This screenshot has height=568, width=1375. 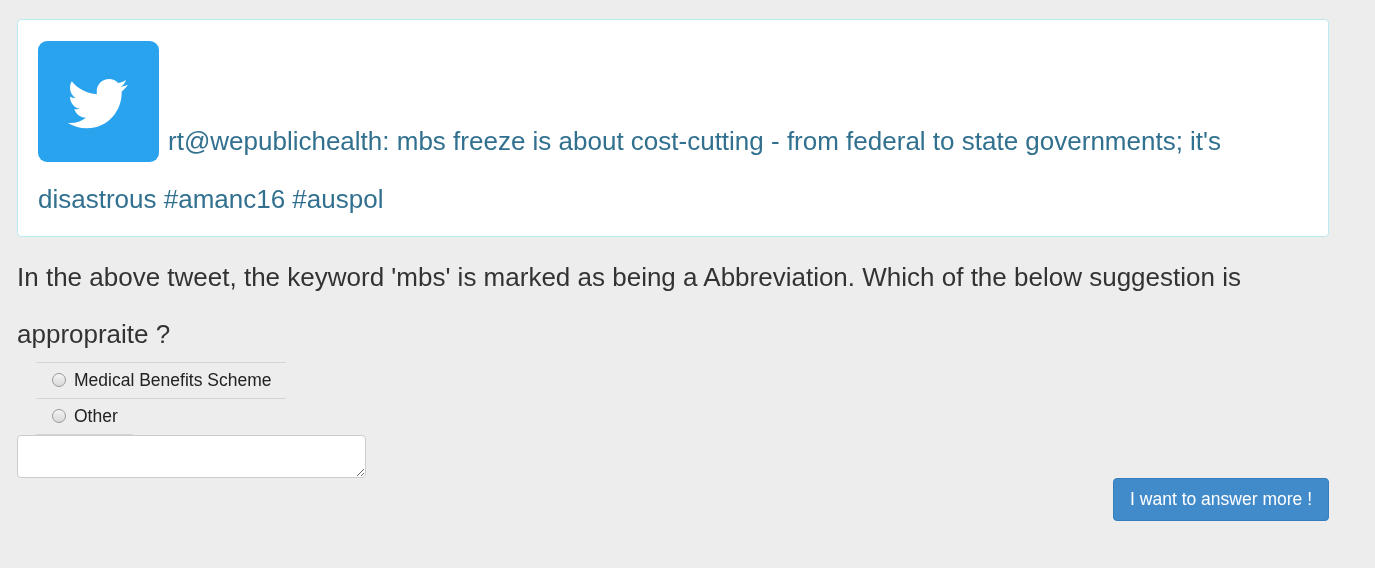 What do you see at coordinates (629, 306) in the screenshot?
I see `question-text: In the above tweet, the keyword 'mbs' is marked as being a Abbreviation. Which of the below suggestion is appropraite ?` at bounding box center [629, 306].